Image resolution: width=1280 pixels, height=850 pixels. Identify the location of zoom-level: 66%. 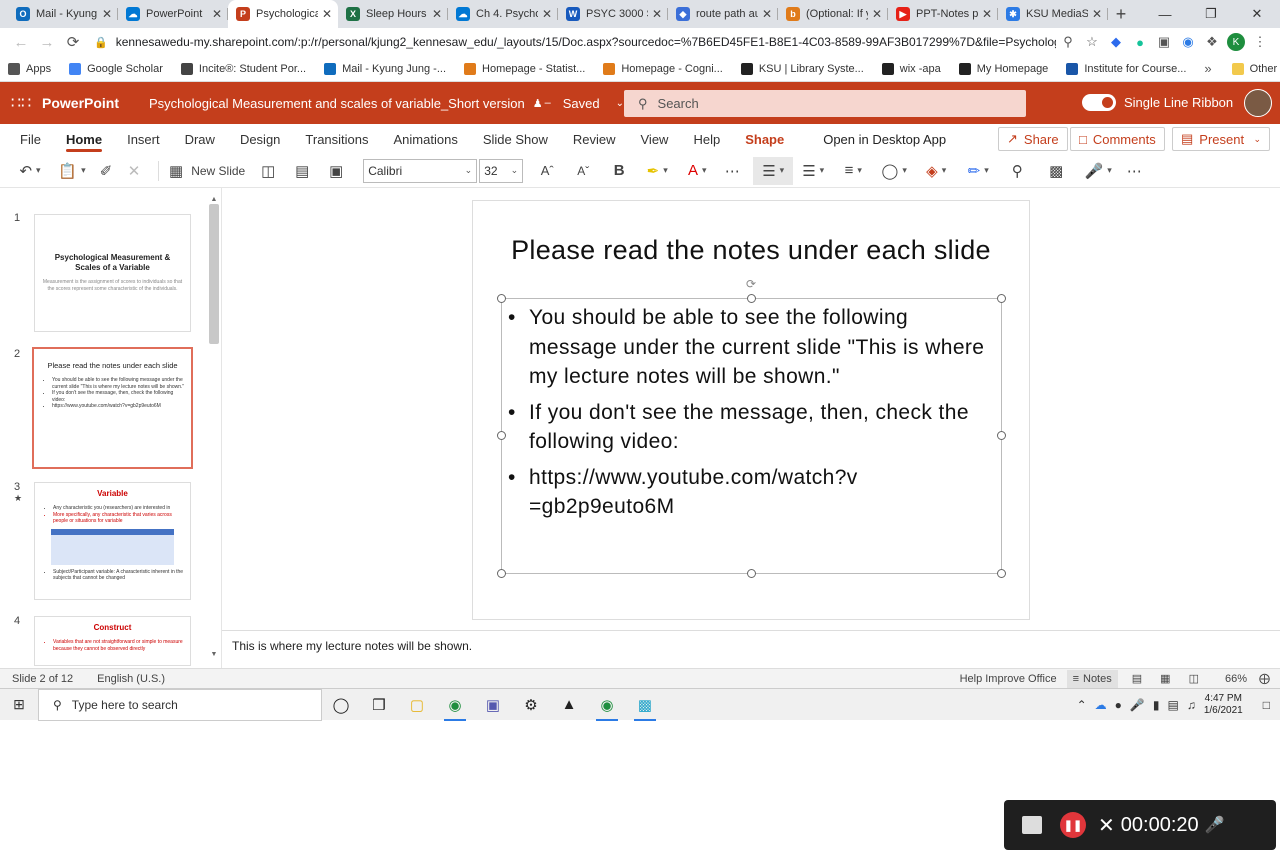
(1236, 679).